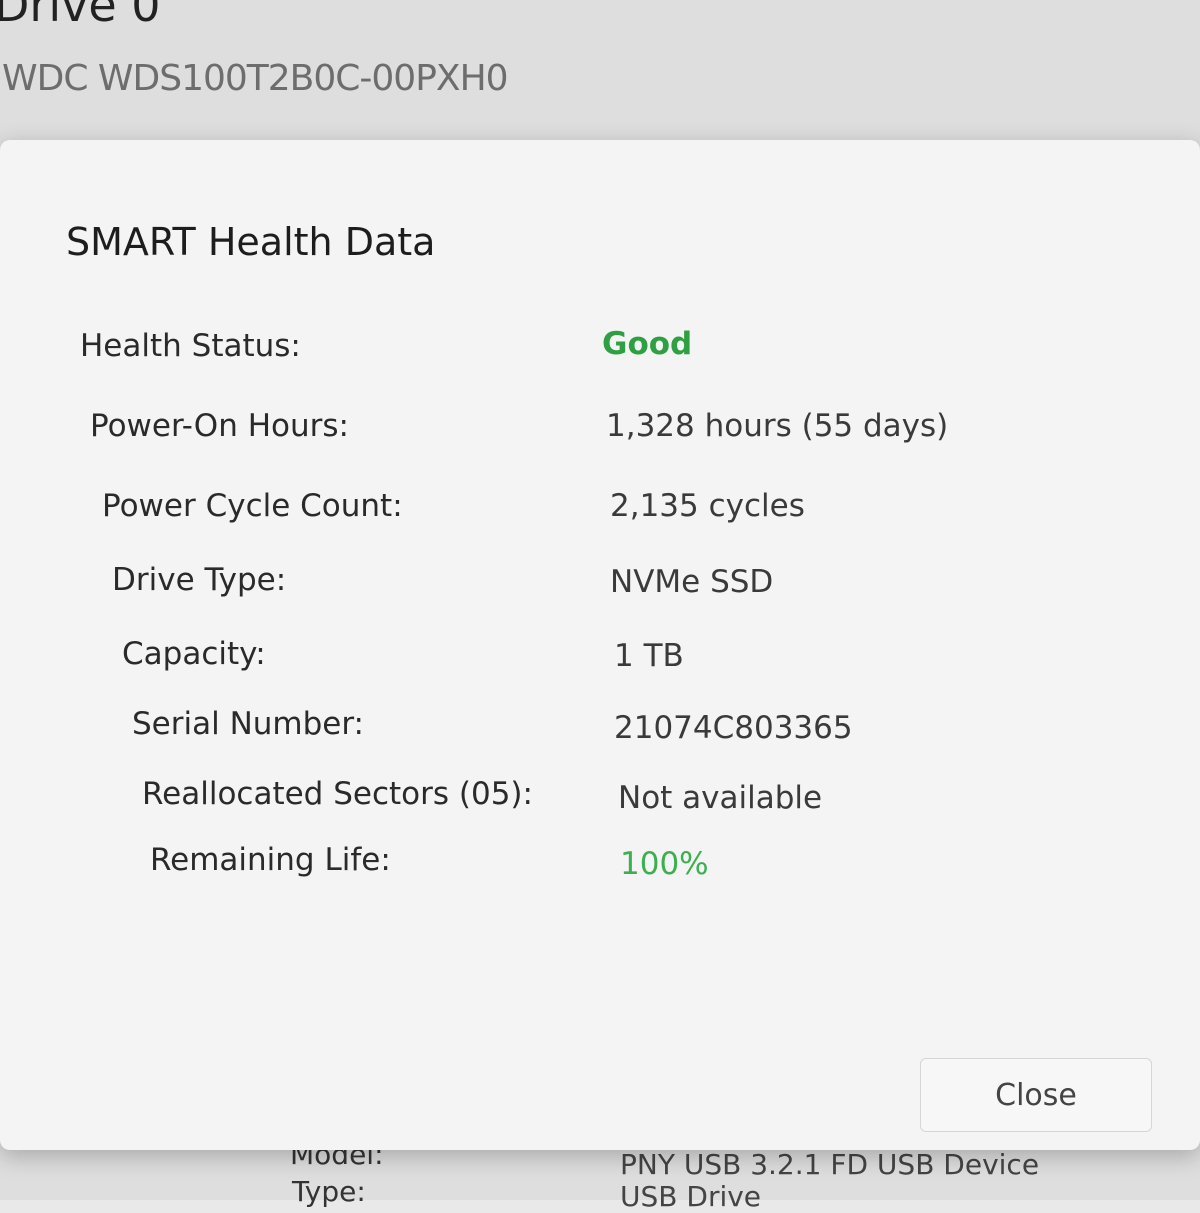 Image resolution: width=1200 pixels, height=1213 pixels. Describe the element at coordinates (252, 506) in the screenshot. I see `power-cycle-count-label: Power Cycle Count:` at that location.